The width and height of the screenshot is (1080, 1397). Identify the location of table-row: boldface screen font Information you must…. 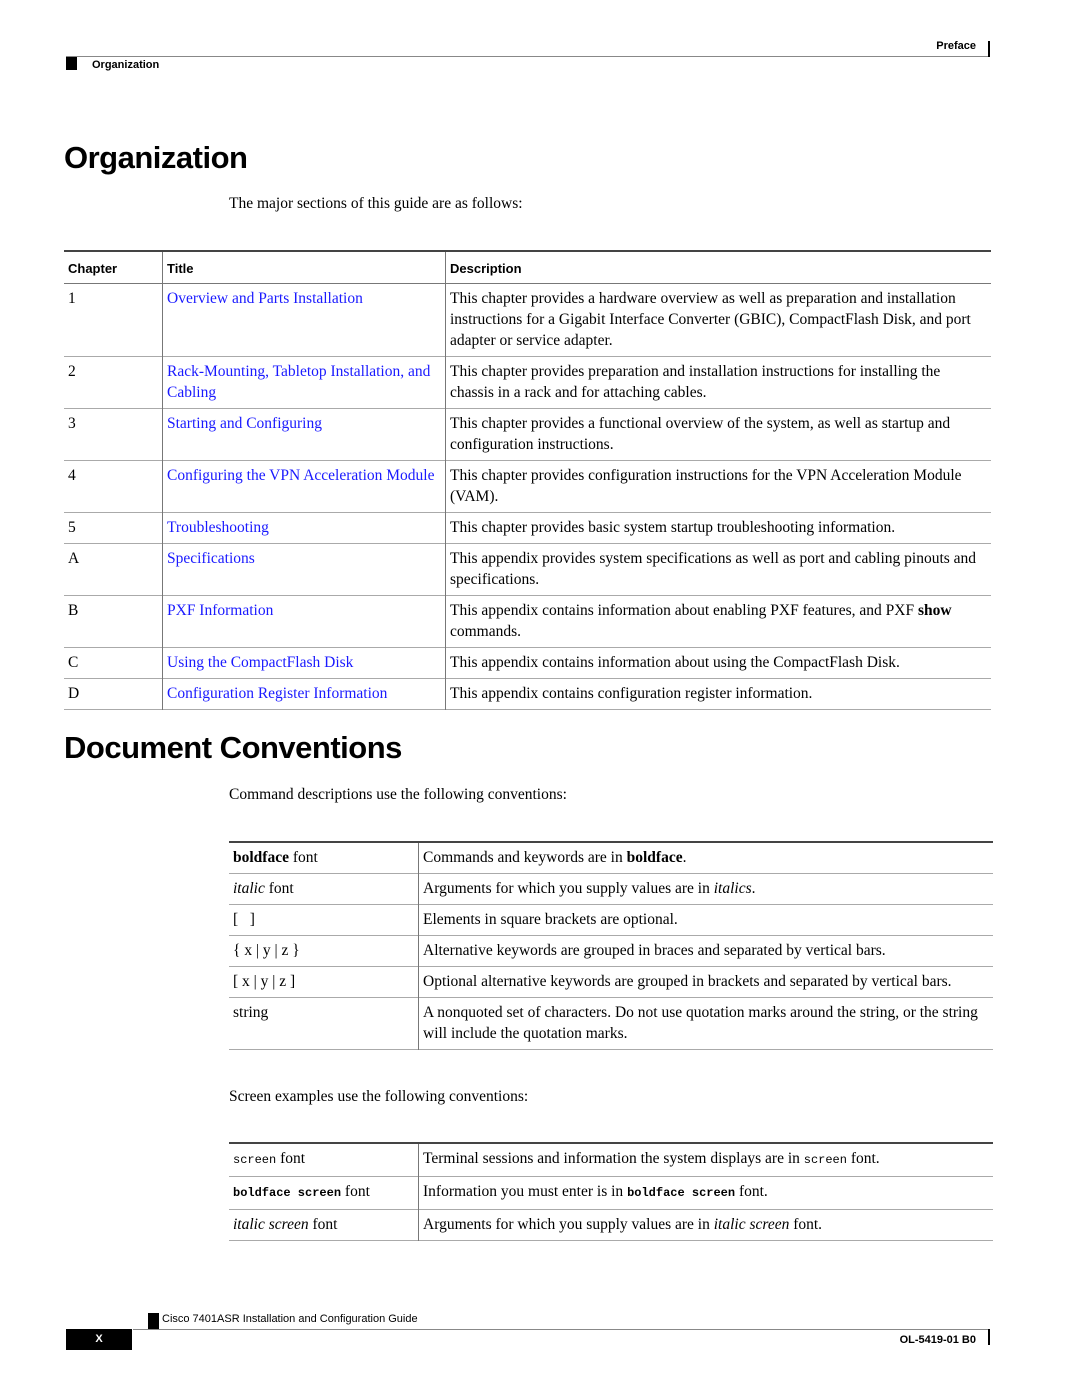
(611, 1193).